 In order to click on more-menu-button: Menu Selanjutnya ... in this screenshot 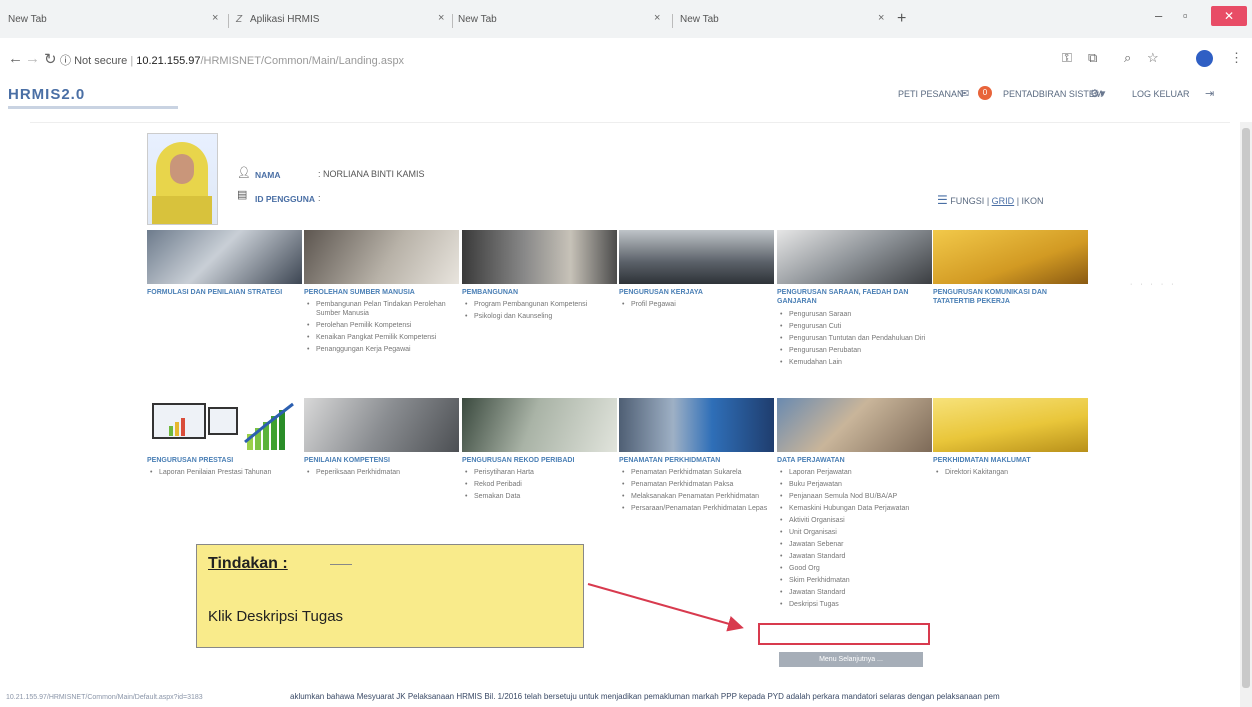, I will do `click(851, 659)`.